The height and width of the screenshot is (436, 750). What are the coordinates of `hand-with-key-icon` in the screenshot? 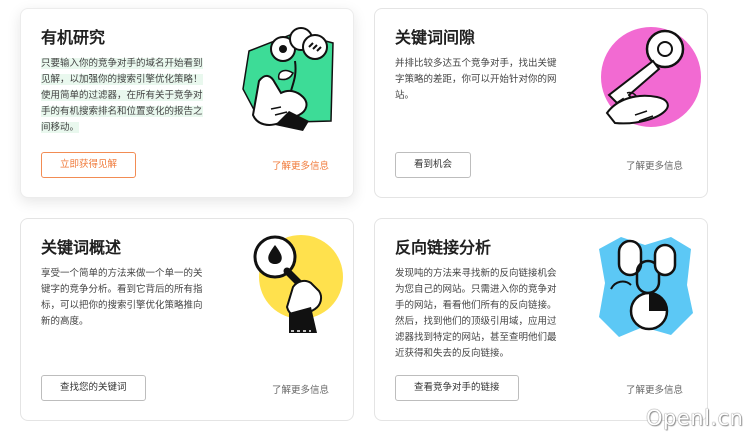 It's located at (651, 77).